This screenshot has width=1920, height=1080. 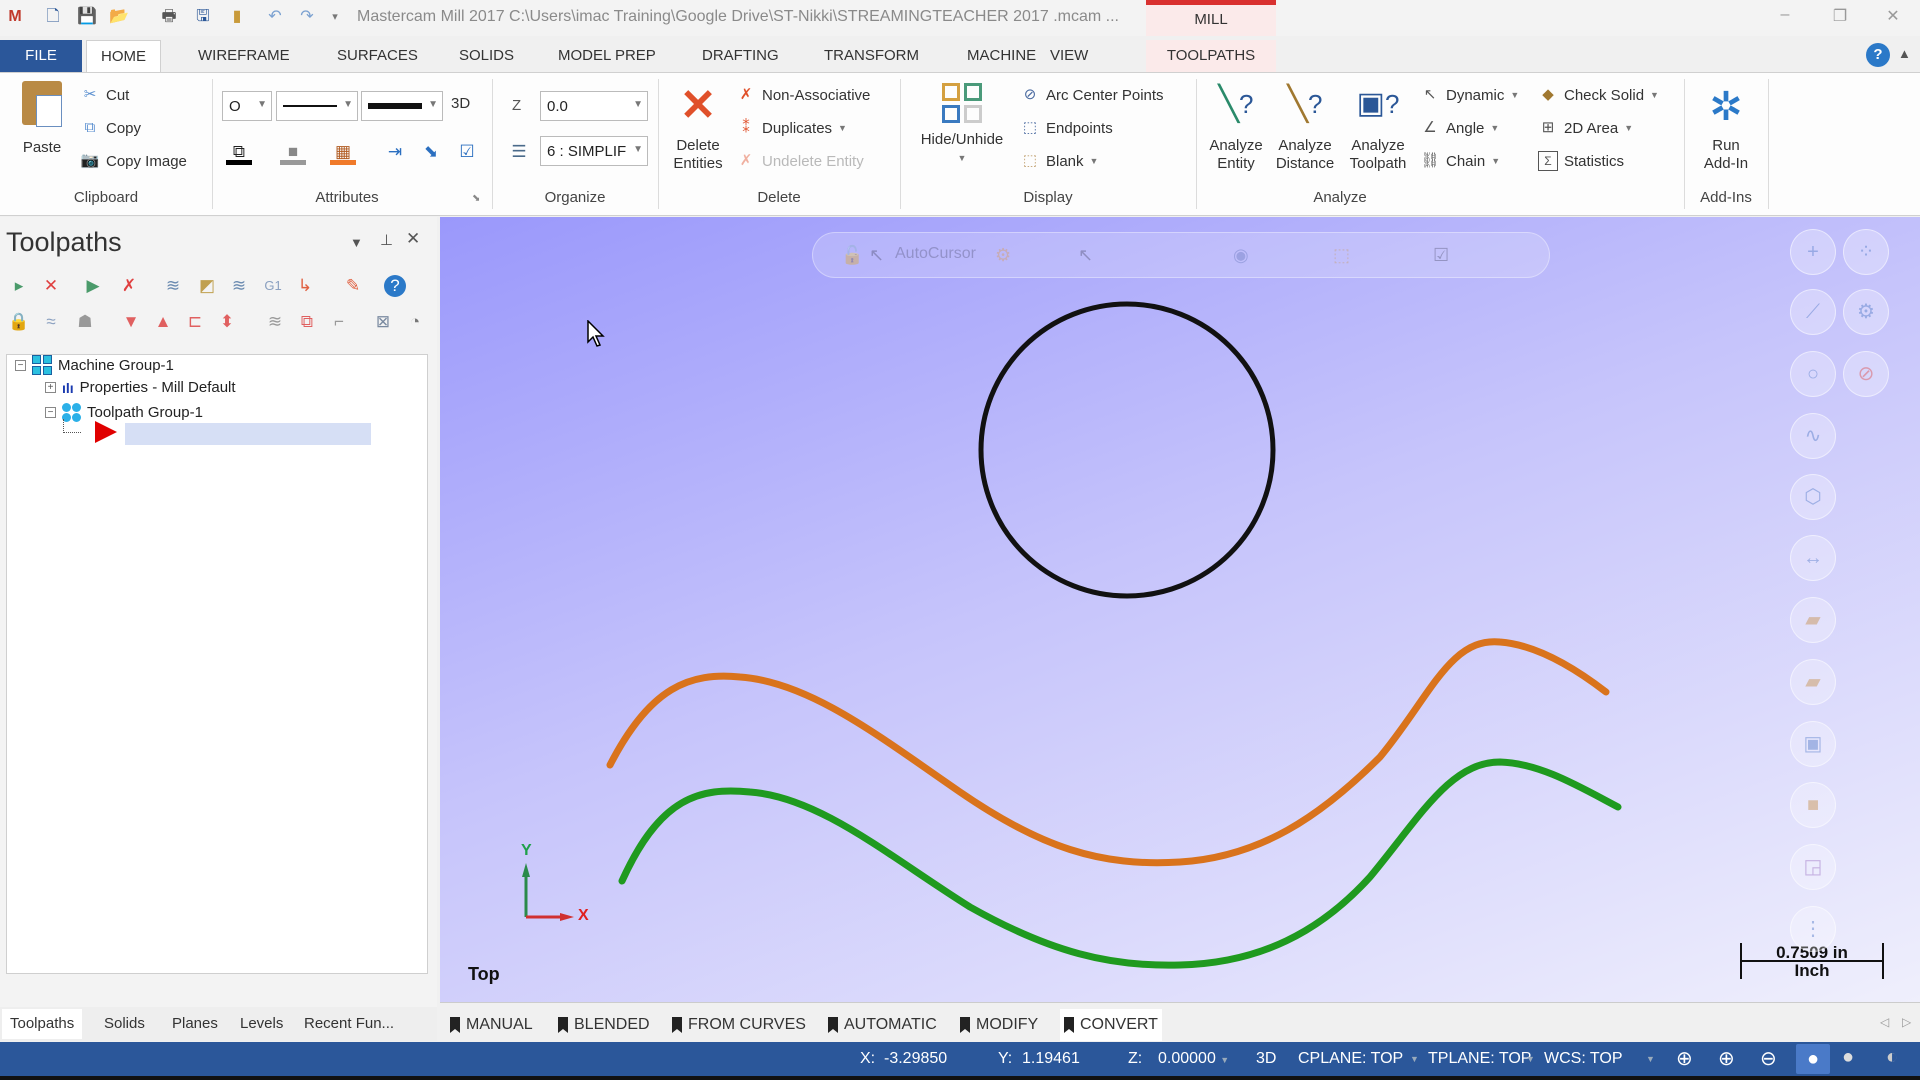 What do you see at coordinates (1059, 161) in the screenshot?
I see `blank-button: ⬚ Blank ▼` at bounding box center [1059, 161].